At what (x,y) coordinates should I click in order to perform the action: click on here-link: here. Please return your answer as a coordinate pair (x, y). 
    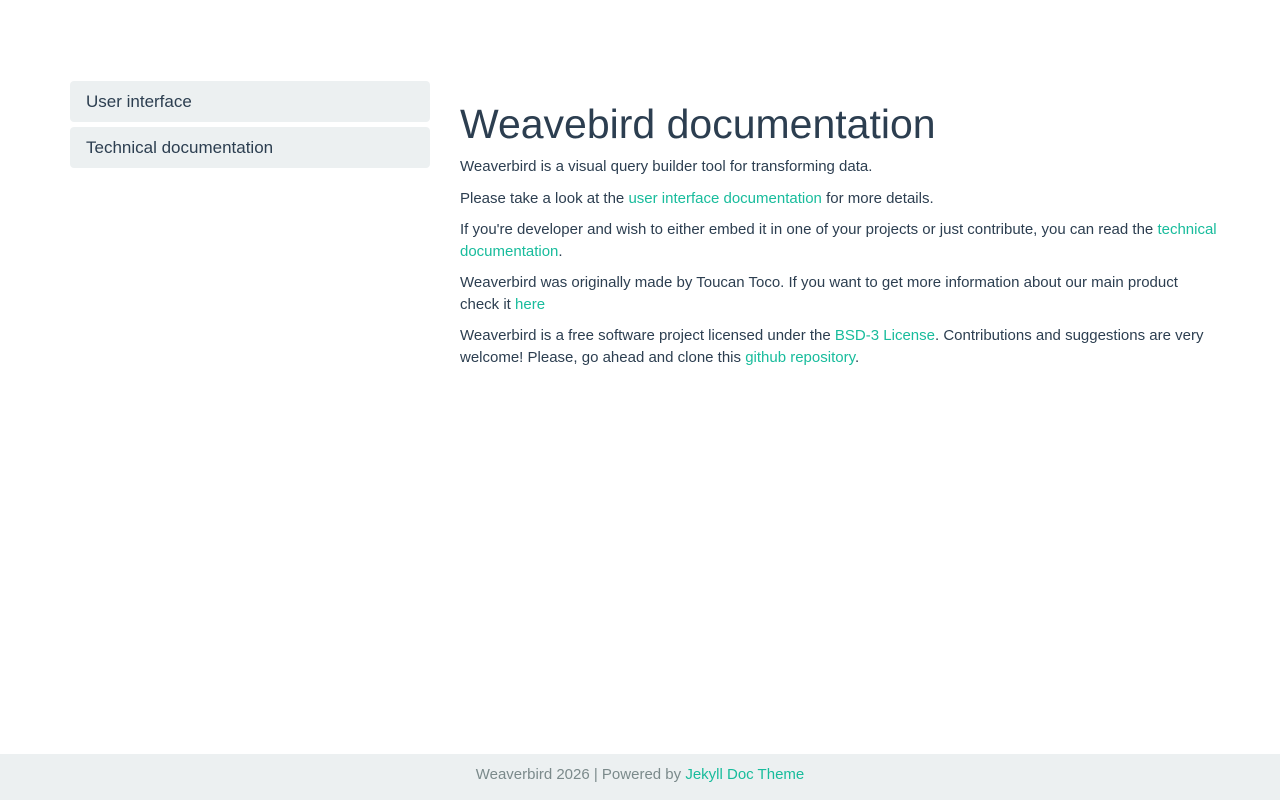
    Looking at the image, I should click on (530, 304).